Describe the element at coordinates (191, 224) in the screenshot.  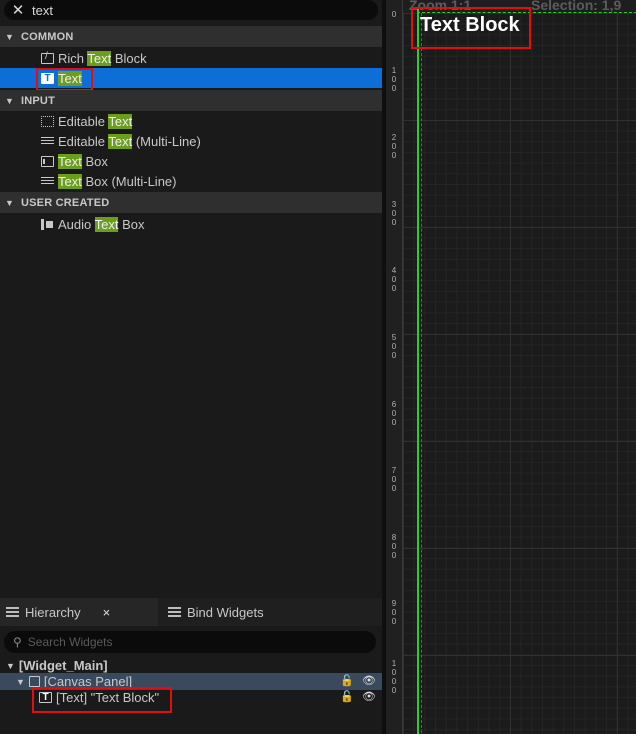
I see `palette-item-audio-text-box: Audio Text Box` at that location.